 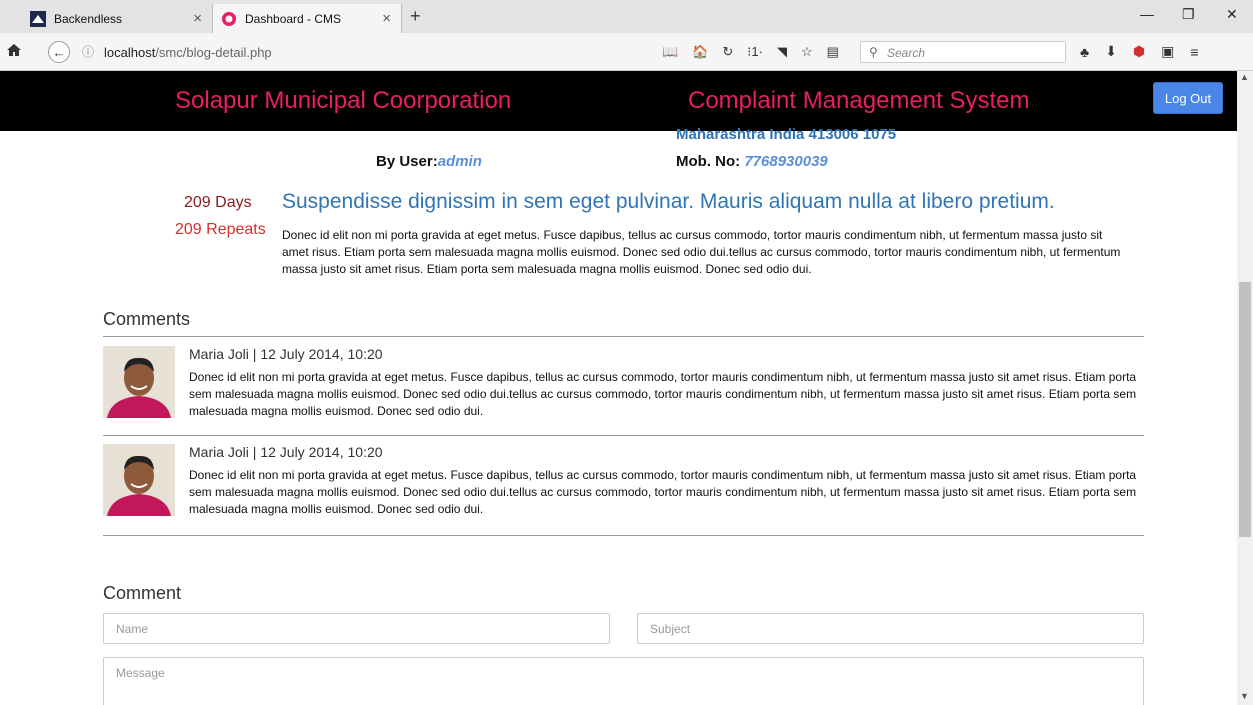 I want to click on home-icon, so click(x=15, y=51).